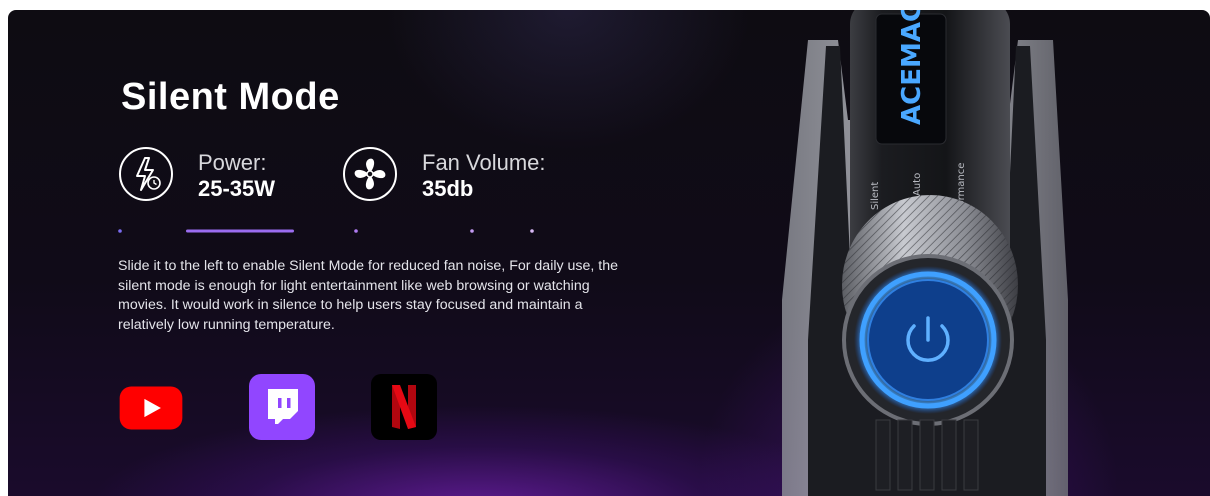  What do you see at coordinates (532, 231) in the screenshot?
I see `slider-tick-end` at bounding box center [532, 231].